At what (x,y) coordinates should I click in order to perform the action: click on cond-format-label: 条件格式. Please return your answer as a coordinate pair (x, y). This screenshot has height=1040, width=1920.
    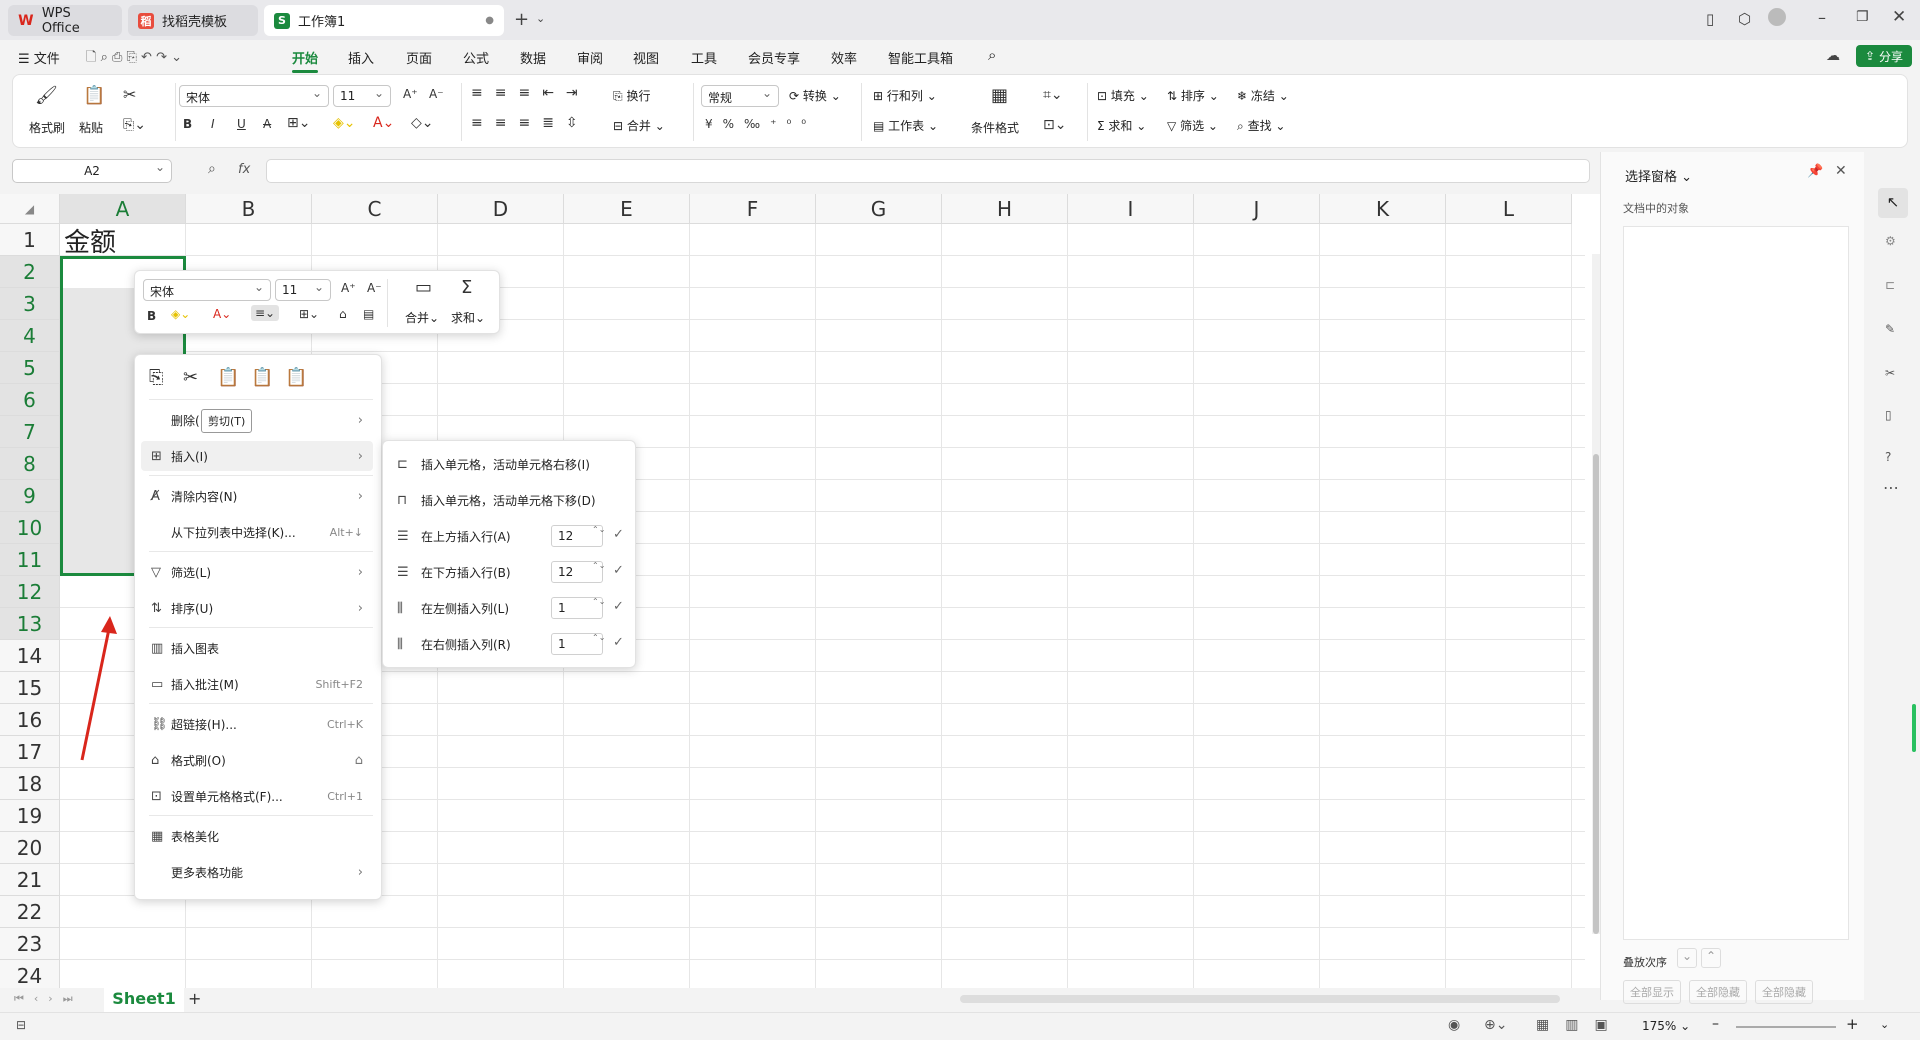
    Looking at the image, I should click on (995, 127).